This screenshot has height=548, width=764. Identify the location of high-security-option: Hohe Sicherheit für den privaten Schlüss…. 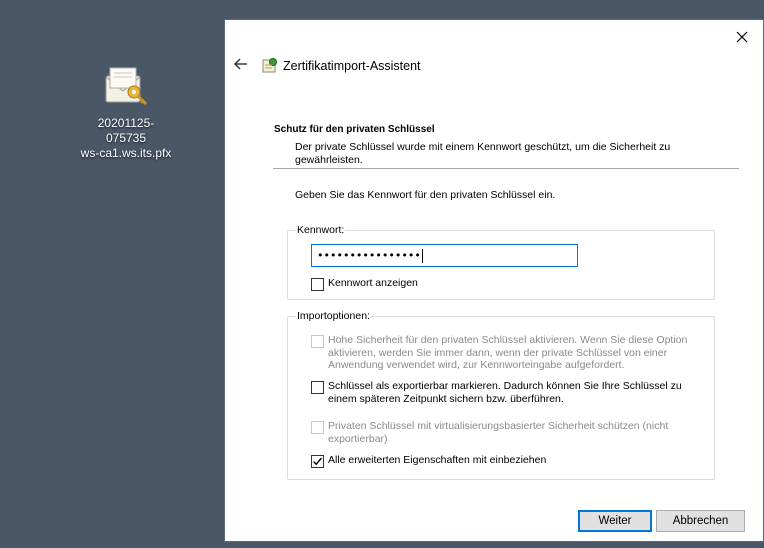
(509, 353).